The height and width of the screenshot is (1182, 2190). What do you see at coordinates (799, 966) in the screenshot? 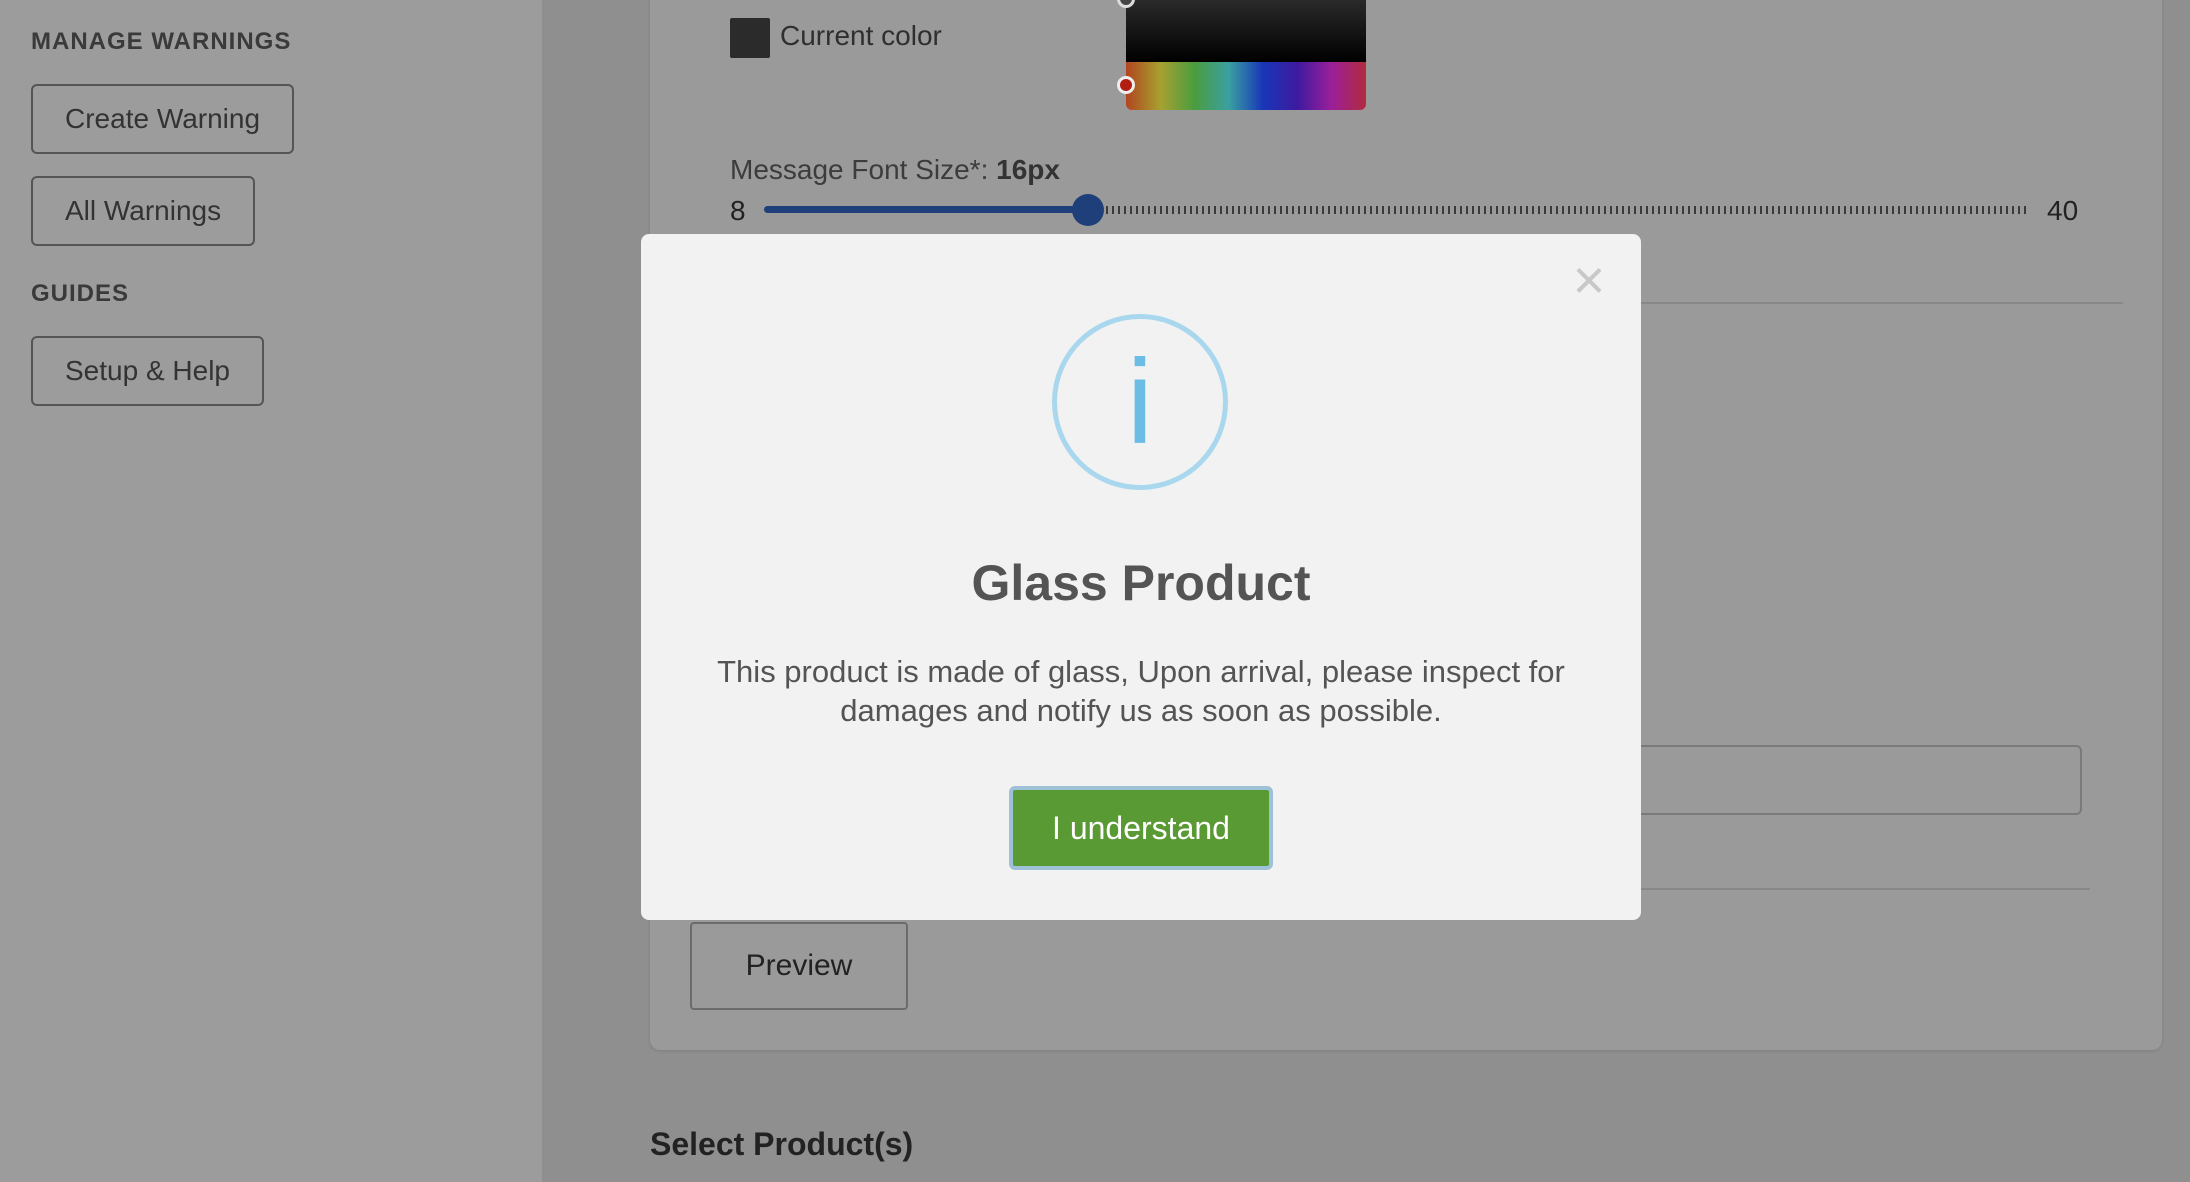
I see `preview-button: Preview` at bounding box center [799, 966].